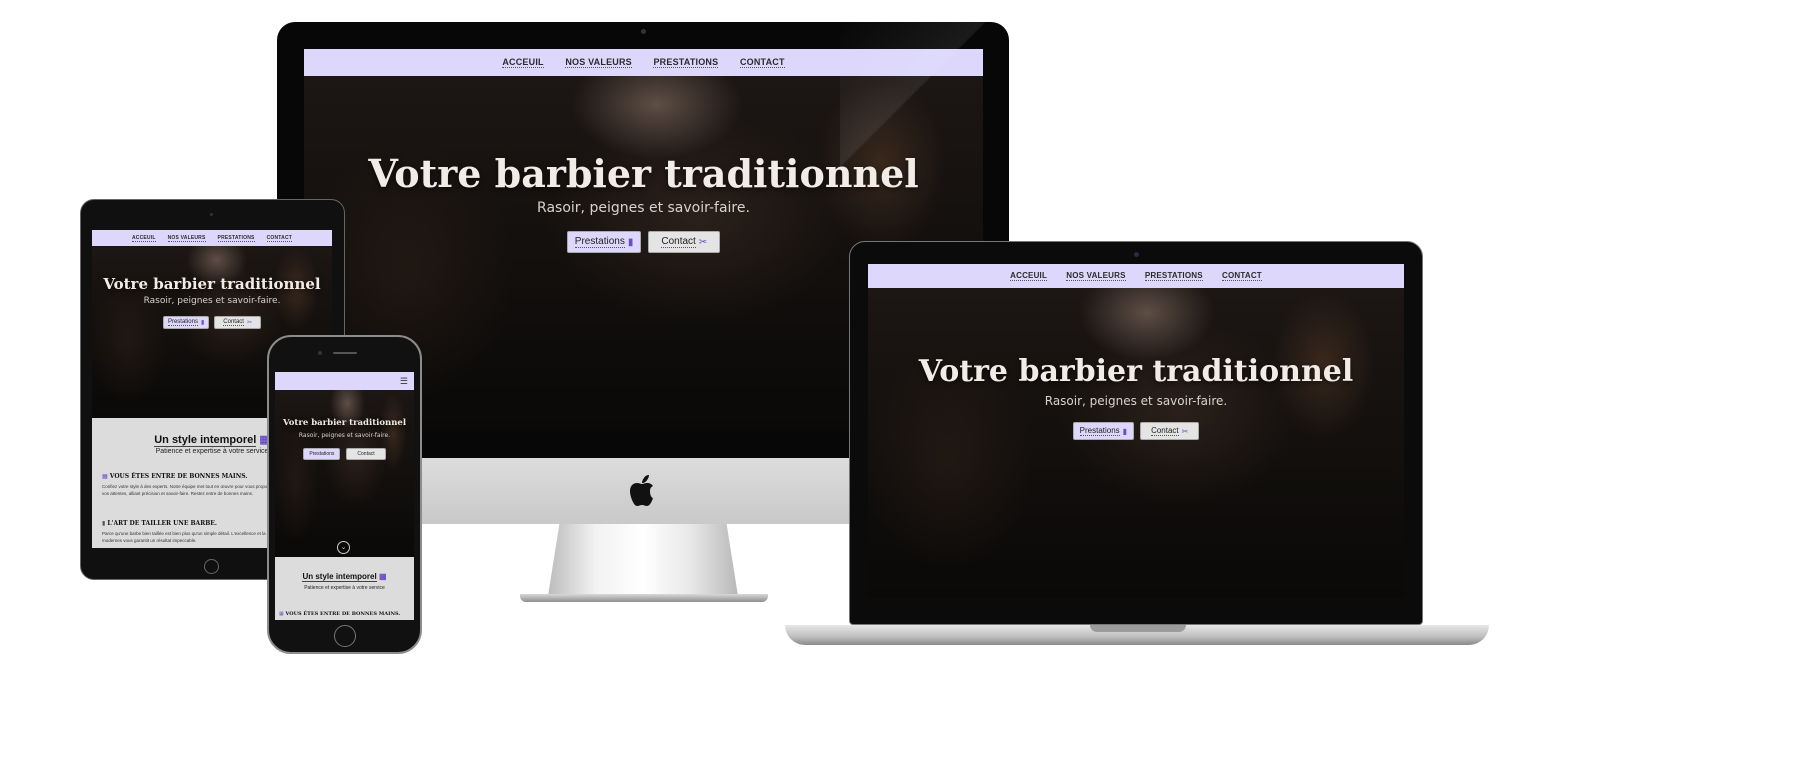 The height and width of the screenshot is (760, 1800). What do you see at coordinates (320, 353) in the screenshot?
I see `phone-camera` at bounding box center [320, 353].